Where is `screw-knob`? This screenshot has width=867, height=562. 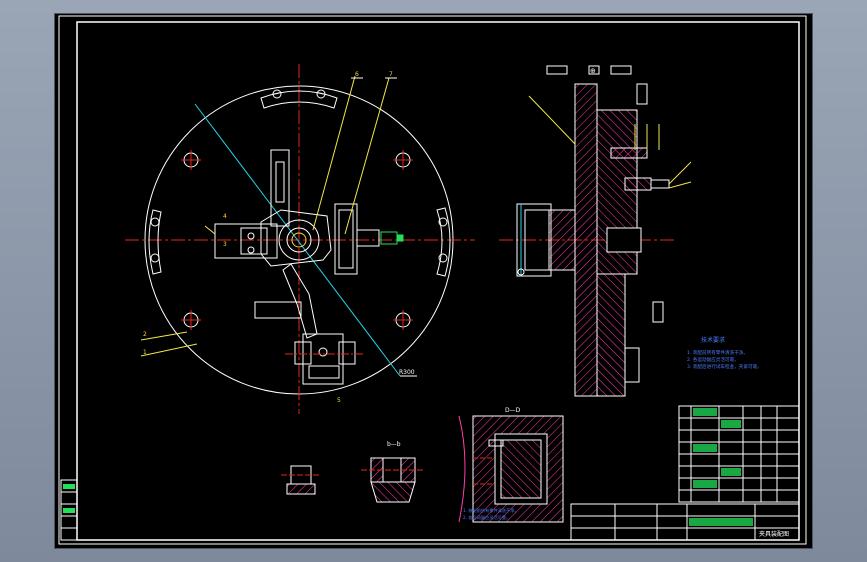 screw-knob is located at coordinates (400, 238).